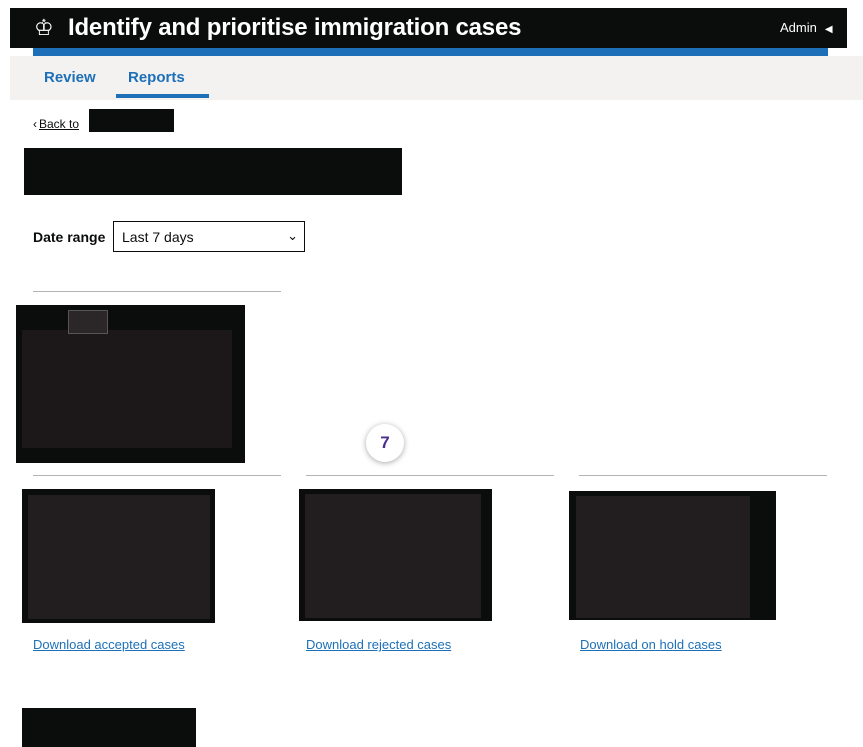  What do you see at coordinates (109, 727) in the screenshot?
I see `redacted-bottom-card` at bounding box center [109, 727].